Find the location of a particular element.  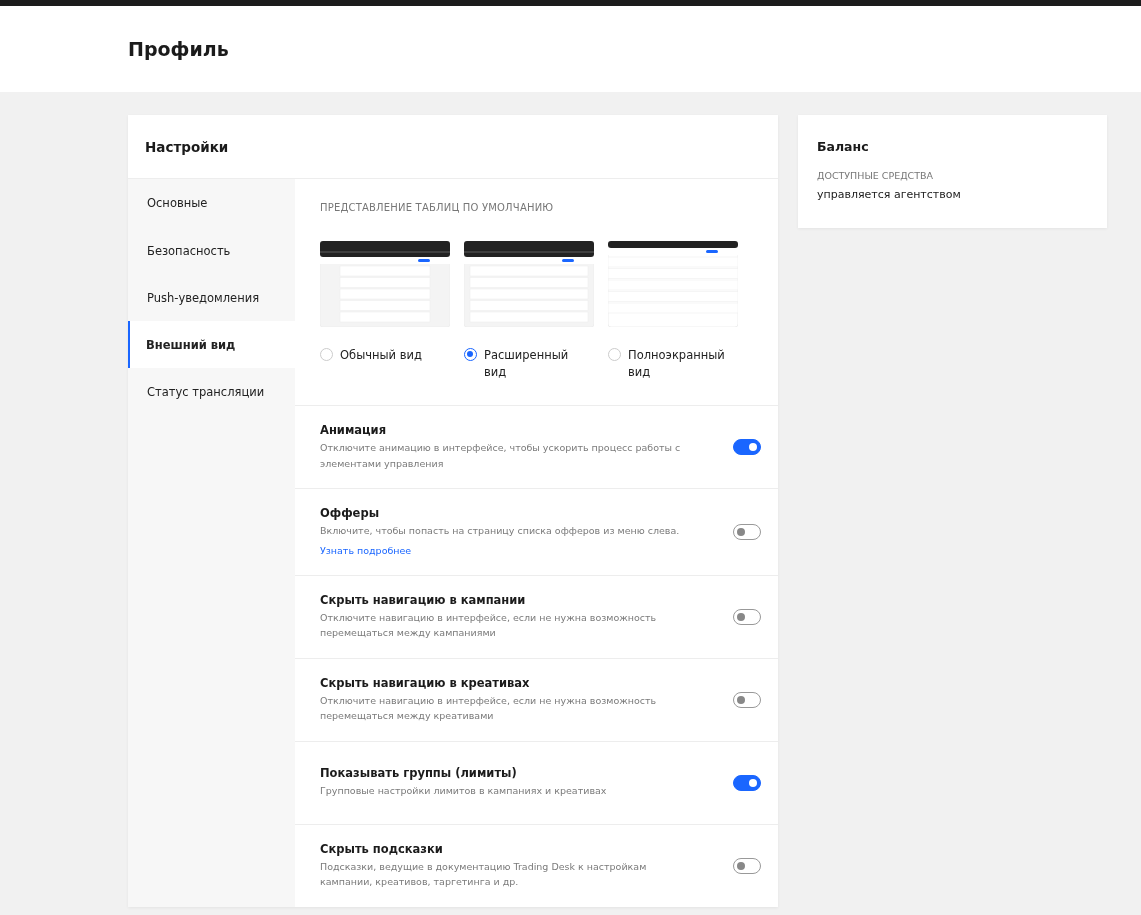

setting-description: Включите, чтобы попасть на страницу списка офферов из меню слева. is located at coordinates (500, 531).